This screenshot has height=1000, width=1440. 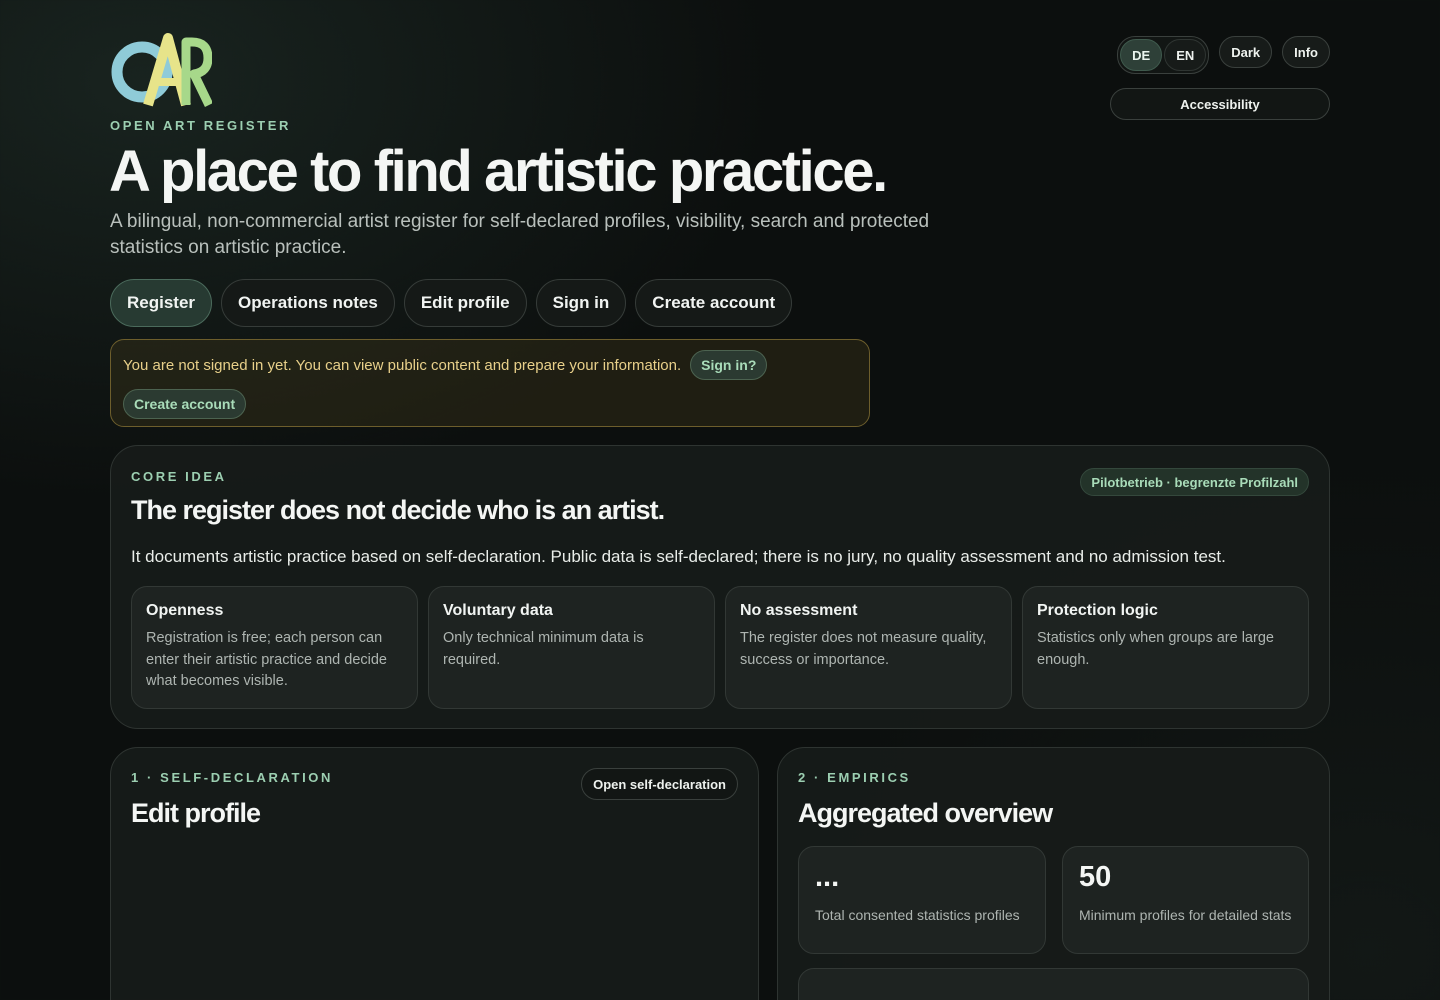 I want to click on pilot-status-badge: Pilotbetrieb · begrenzte Profilzahl, so click(x=1194, y=482).